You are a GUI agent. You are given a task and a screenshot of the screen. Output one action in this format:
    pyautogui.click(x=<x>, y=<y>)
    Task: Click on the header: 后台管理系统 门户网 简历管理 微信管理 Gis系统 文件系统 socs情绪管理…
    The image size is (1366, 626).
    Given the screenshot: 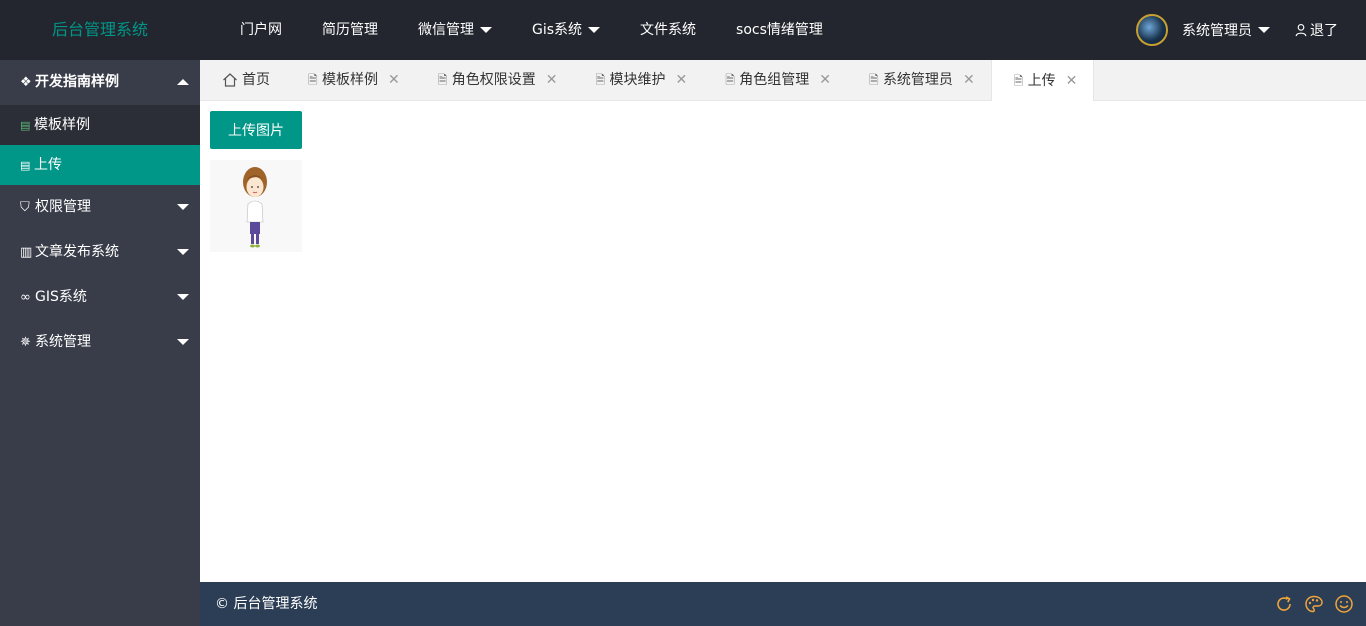 What is the action you would take?
    pyautogui.click(x=683, y=30)
    